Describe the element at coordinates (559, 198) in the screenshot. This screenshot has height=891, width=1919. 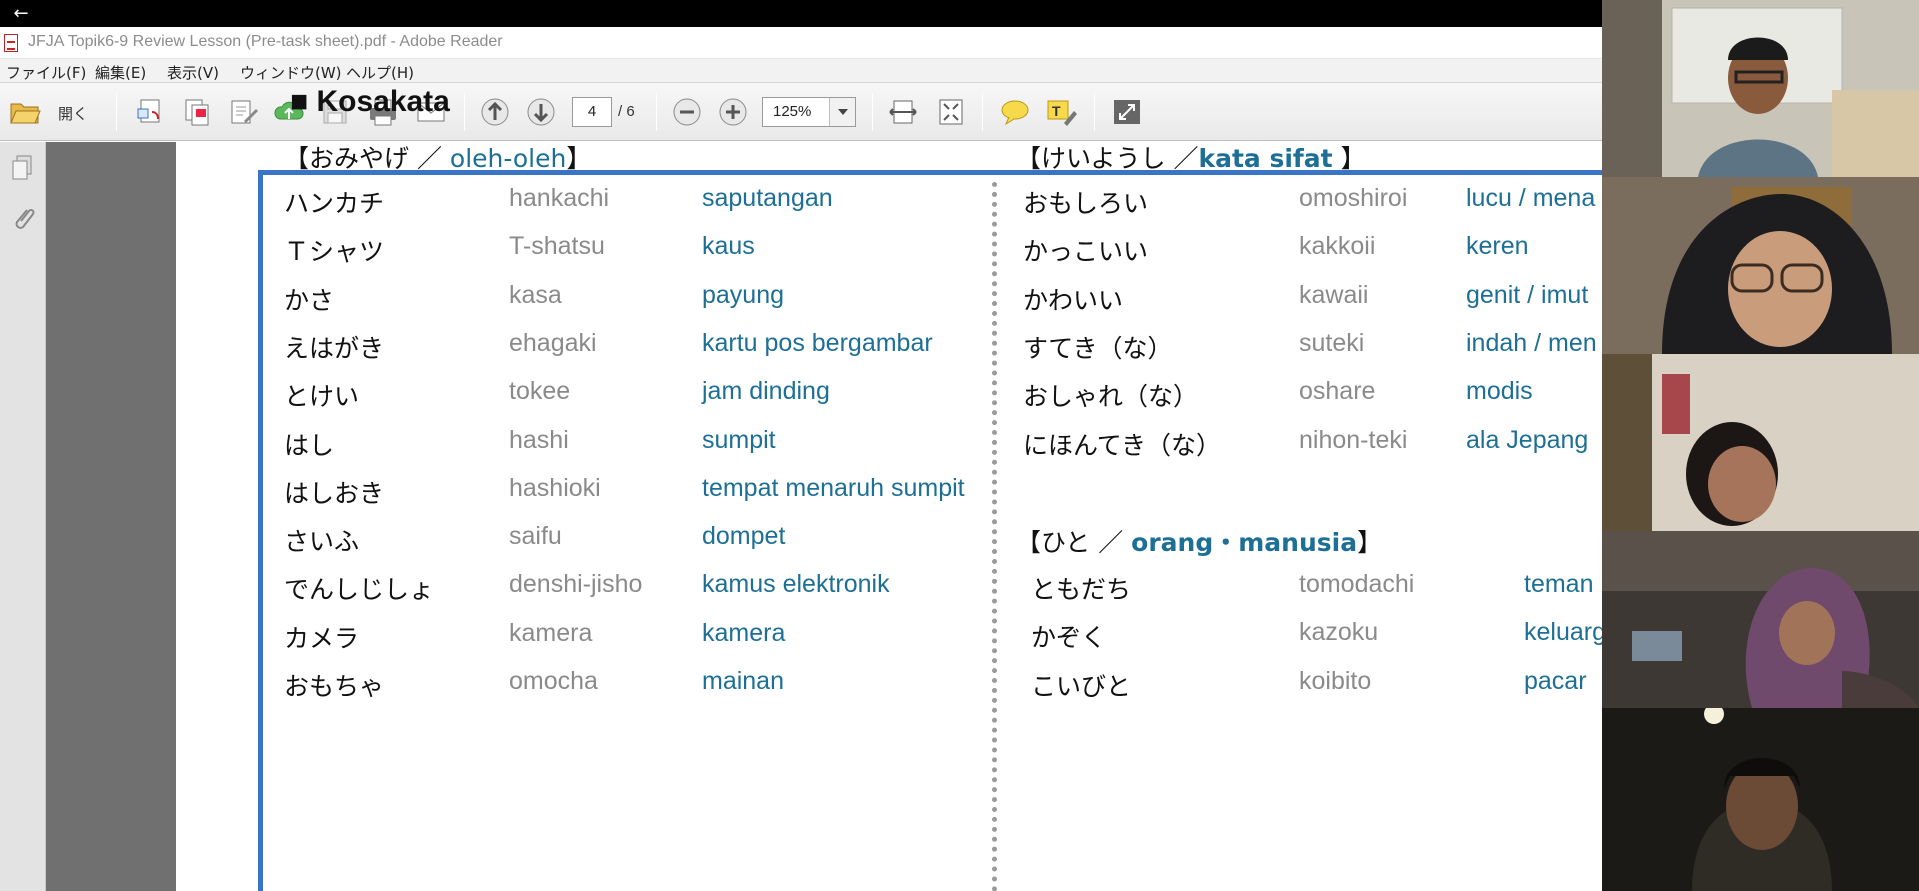
I see `vocab-romaji: hankachi` at that location.